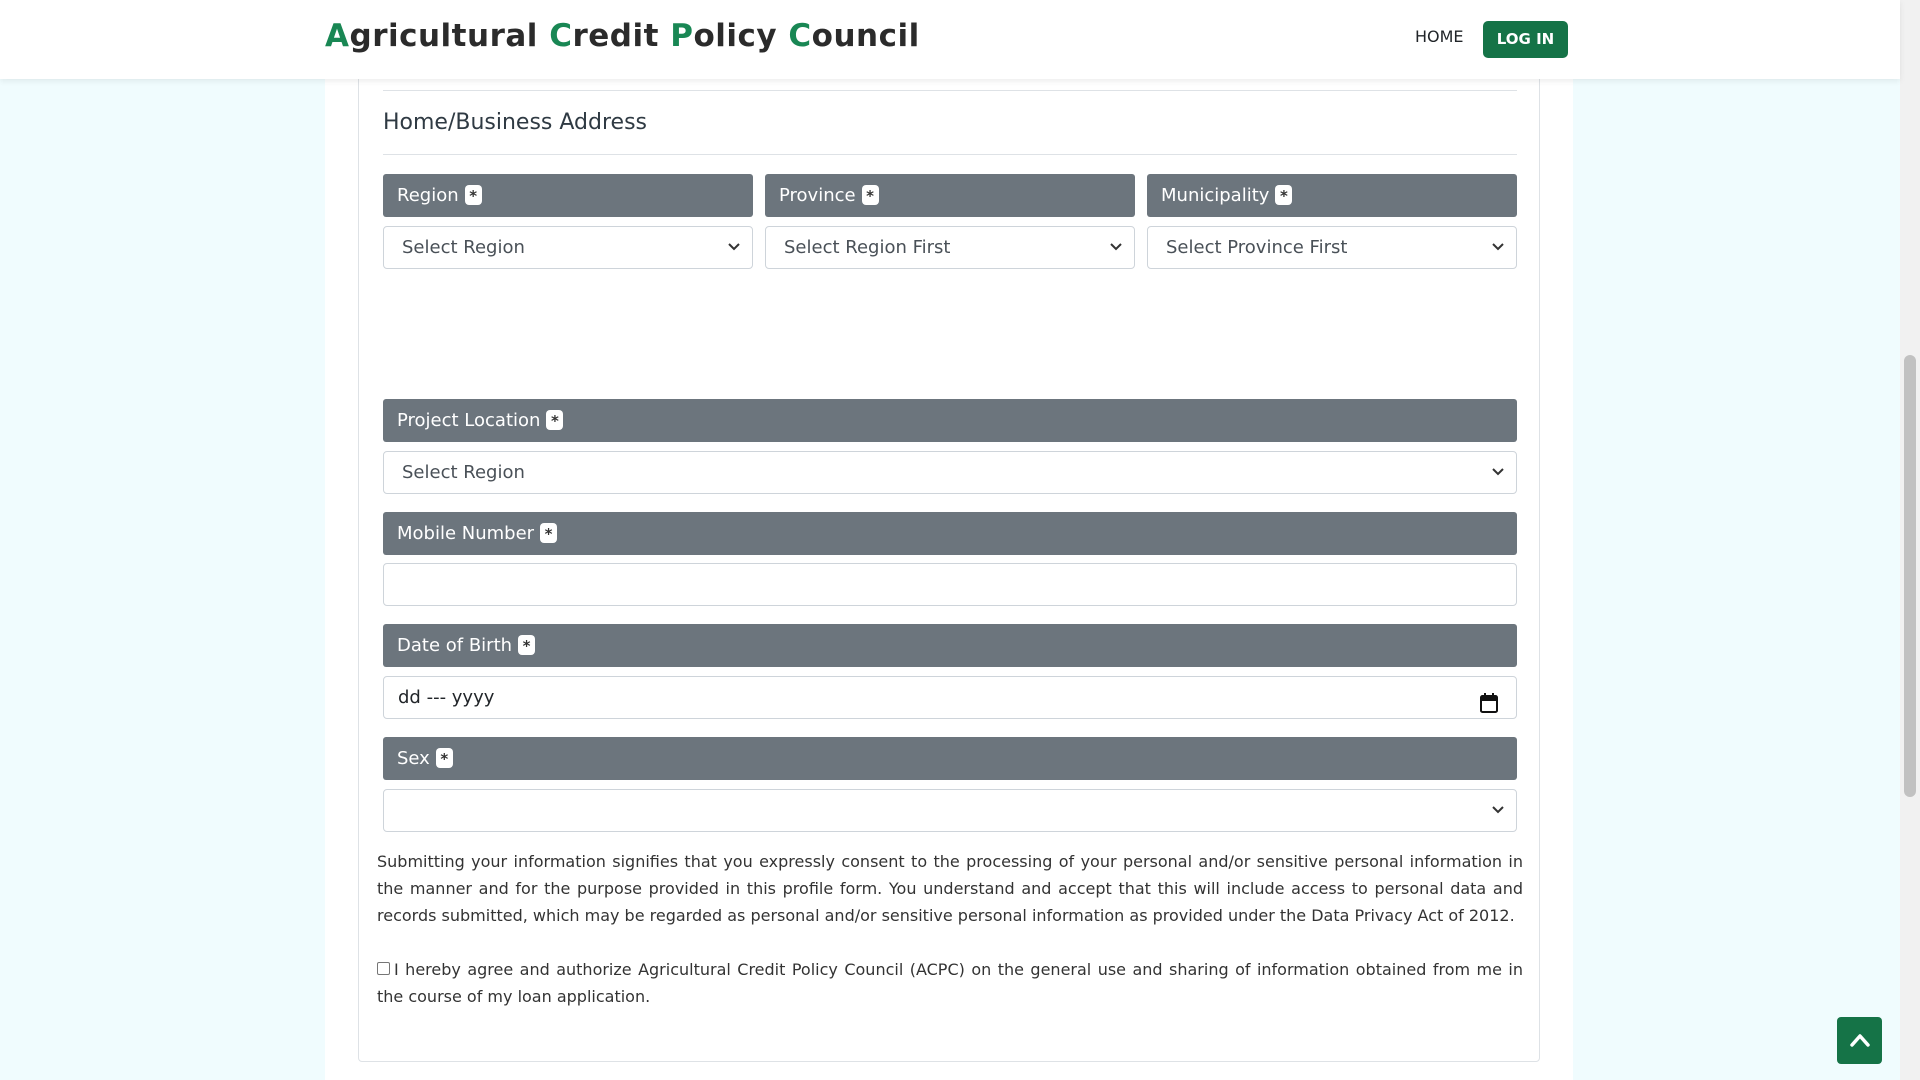  What do you see at coordinates (950, 420) in the screenshot?
I see `project-location-label: Project Location *` at bounding box center [950, 420].